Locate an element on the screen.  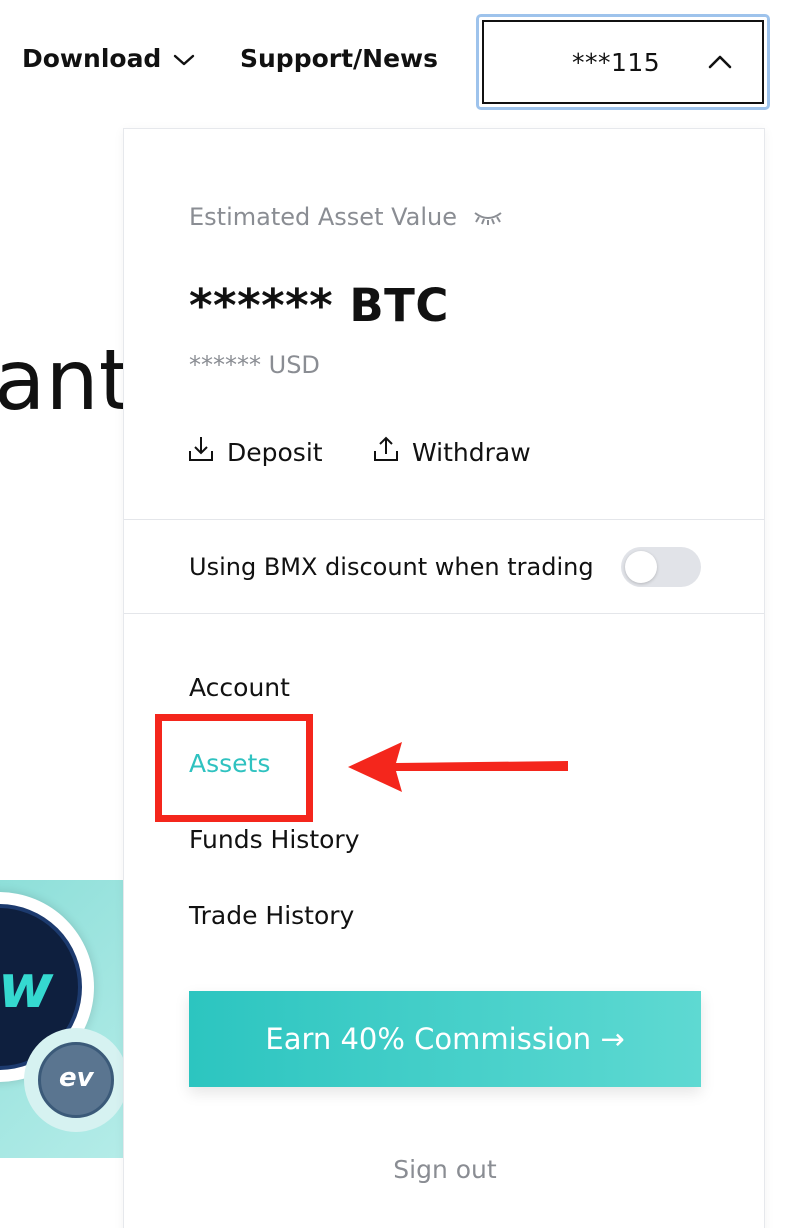
deposit-label: Deposit is located at coordinates (275, 452).